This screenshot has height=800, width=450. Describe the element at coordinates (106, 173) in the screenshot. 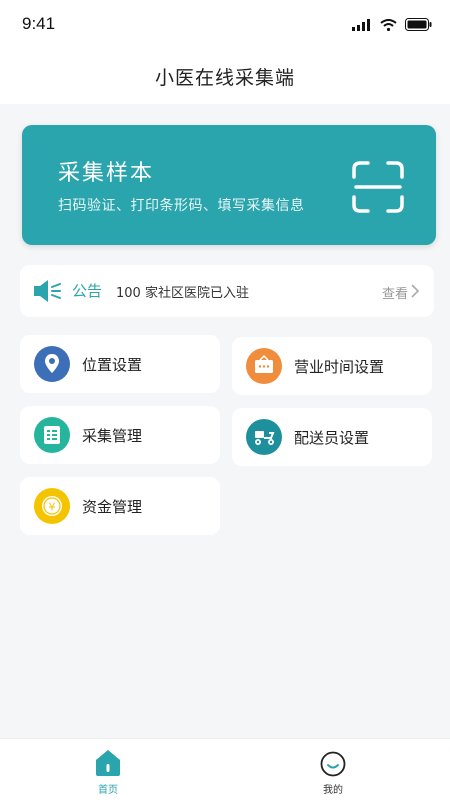

I see `banner-title: 采集样本` at that location.